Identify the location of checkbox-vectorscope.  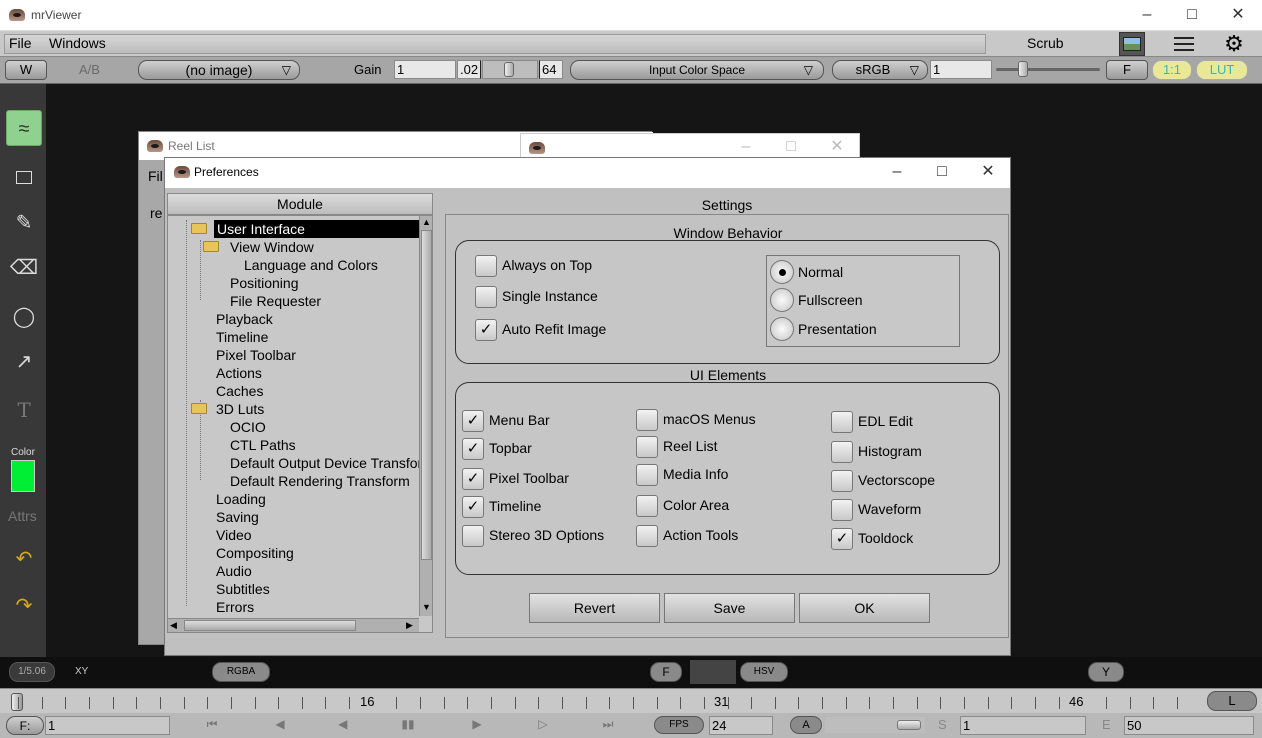
(842, 481).